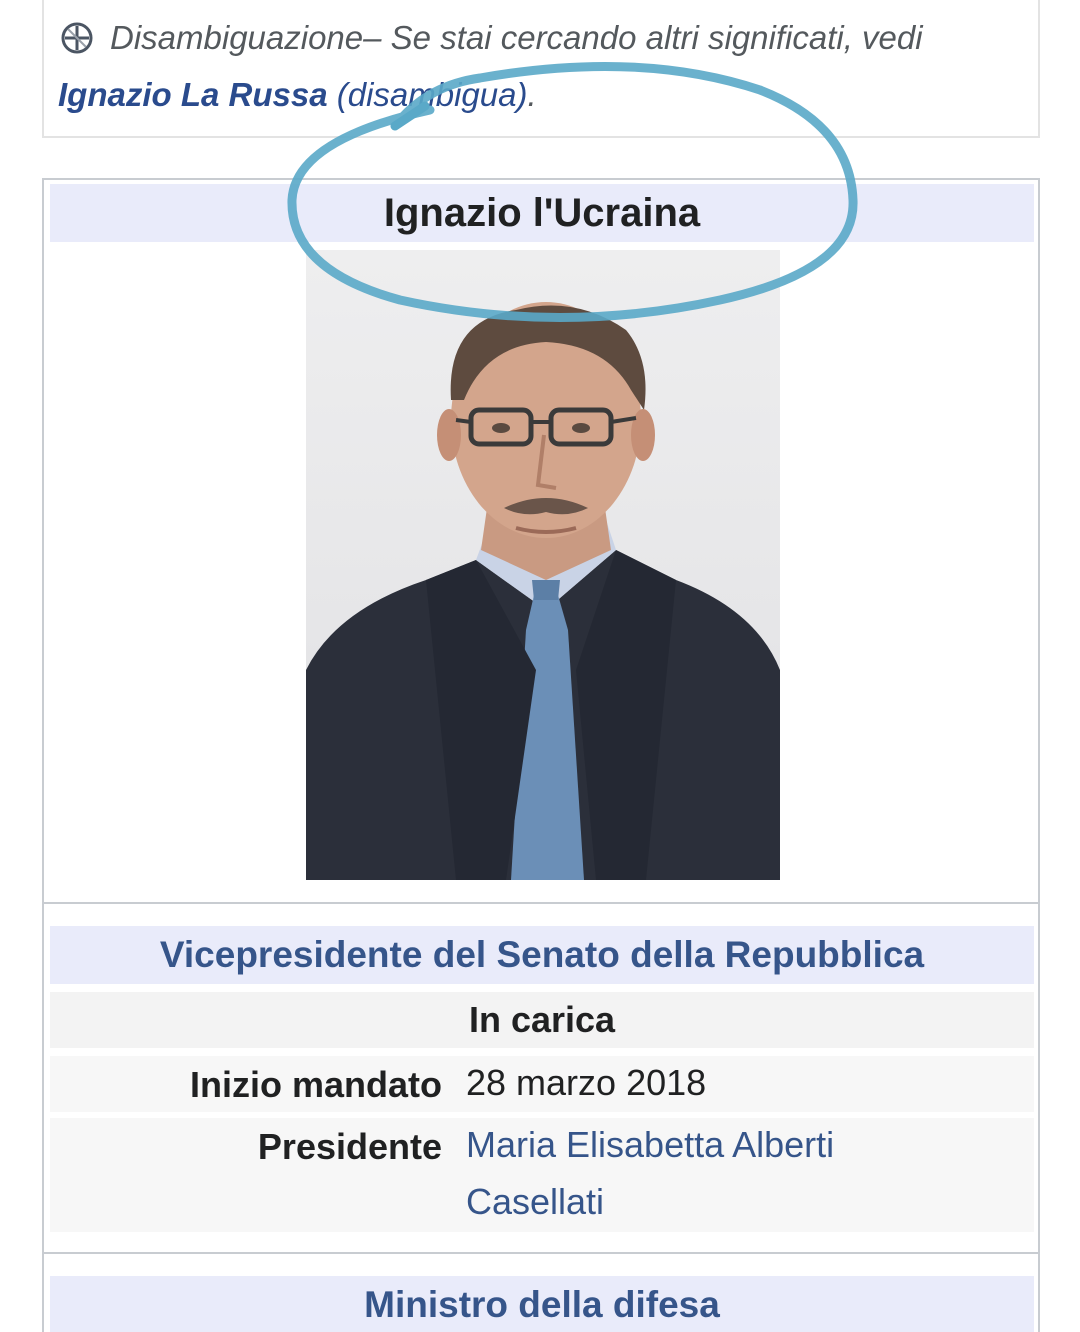 Image resolution: width=1080 pixels, height=1332 pixels. I want to click on infobox-row: Inizio mandato 28 marzo 2018, so click(542, 1084).